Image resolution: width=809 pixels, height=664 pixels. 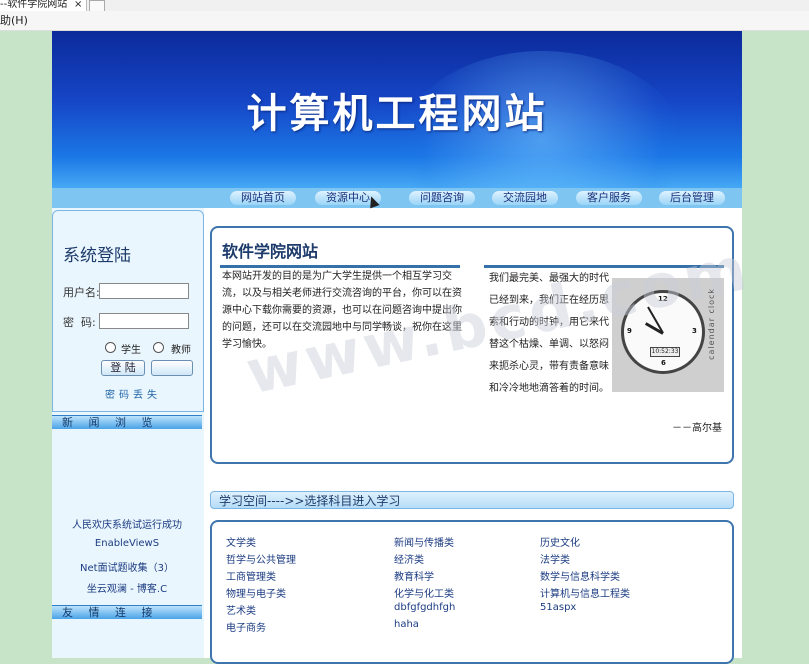 What do you see at coordinates (560, 541) in the screenshot?
I see `subject-link: 历史文化` at bounding box center [560, 541].